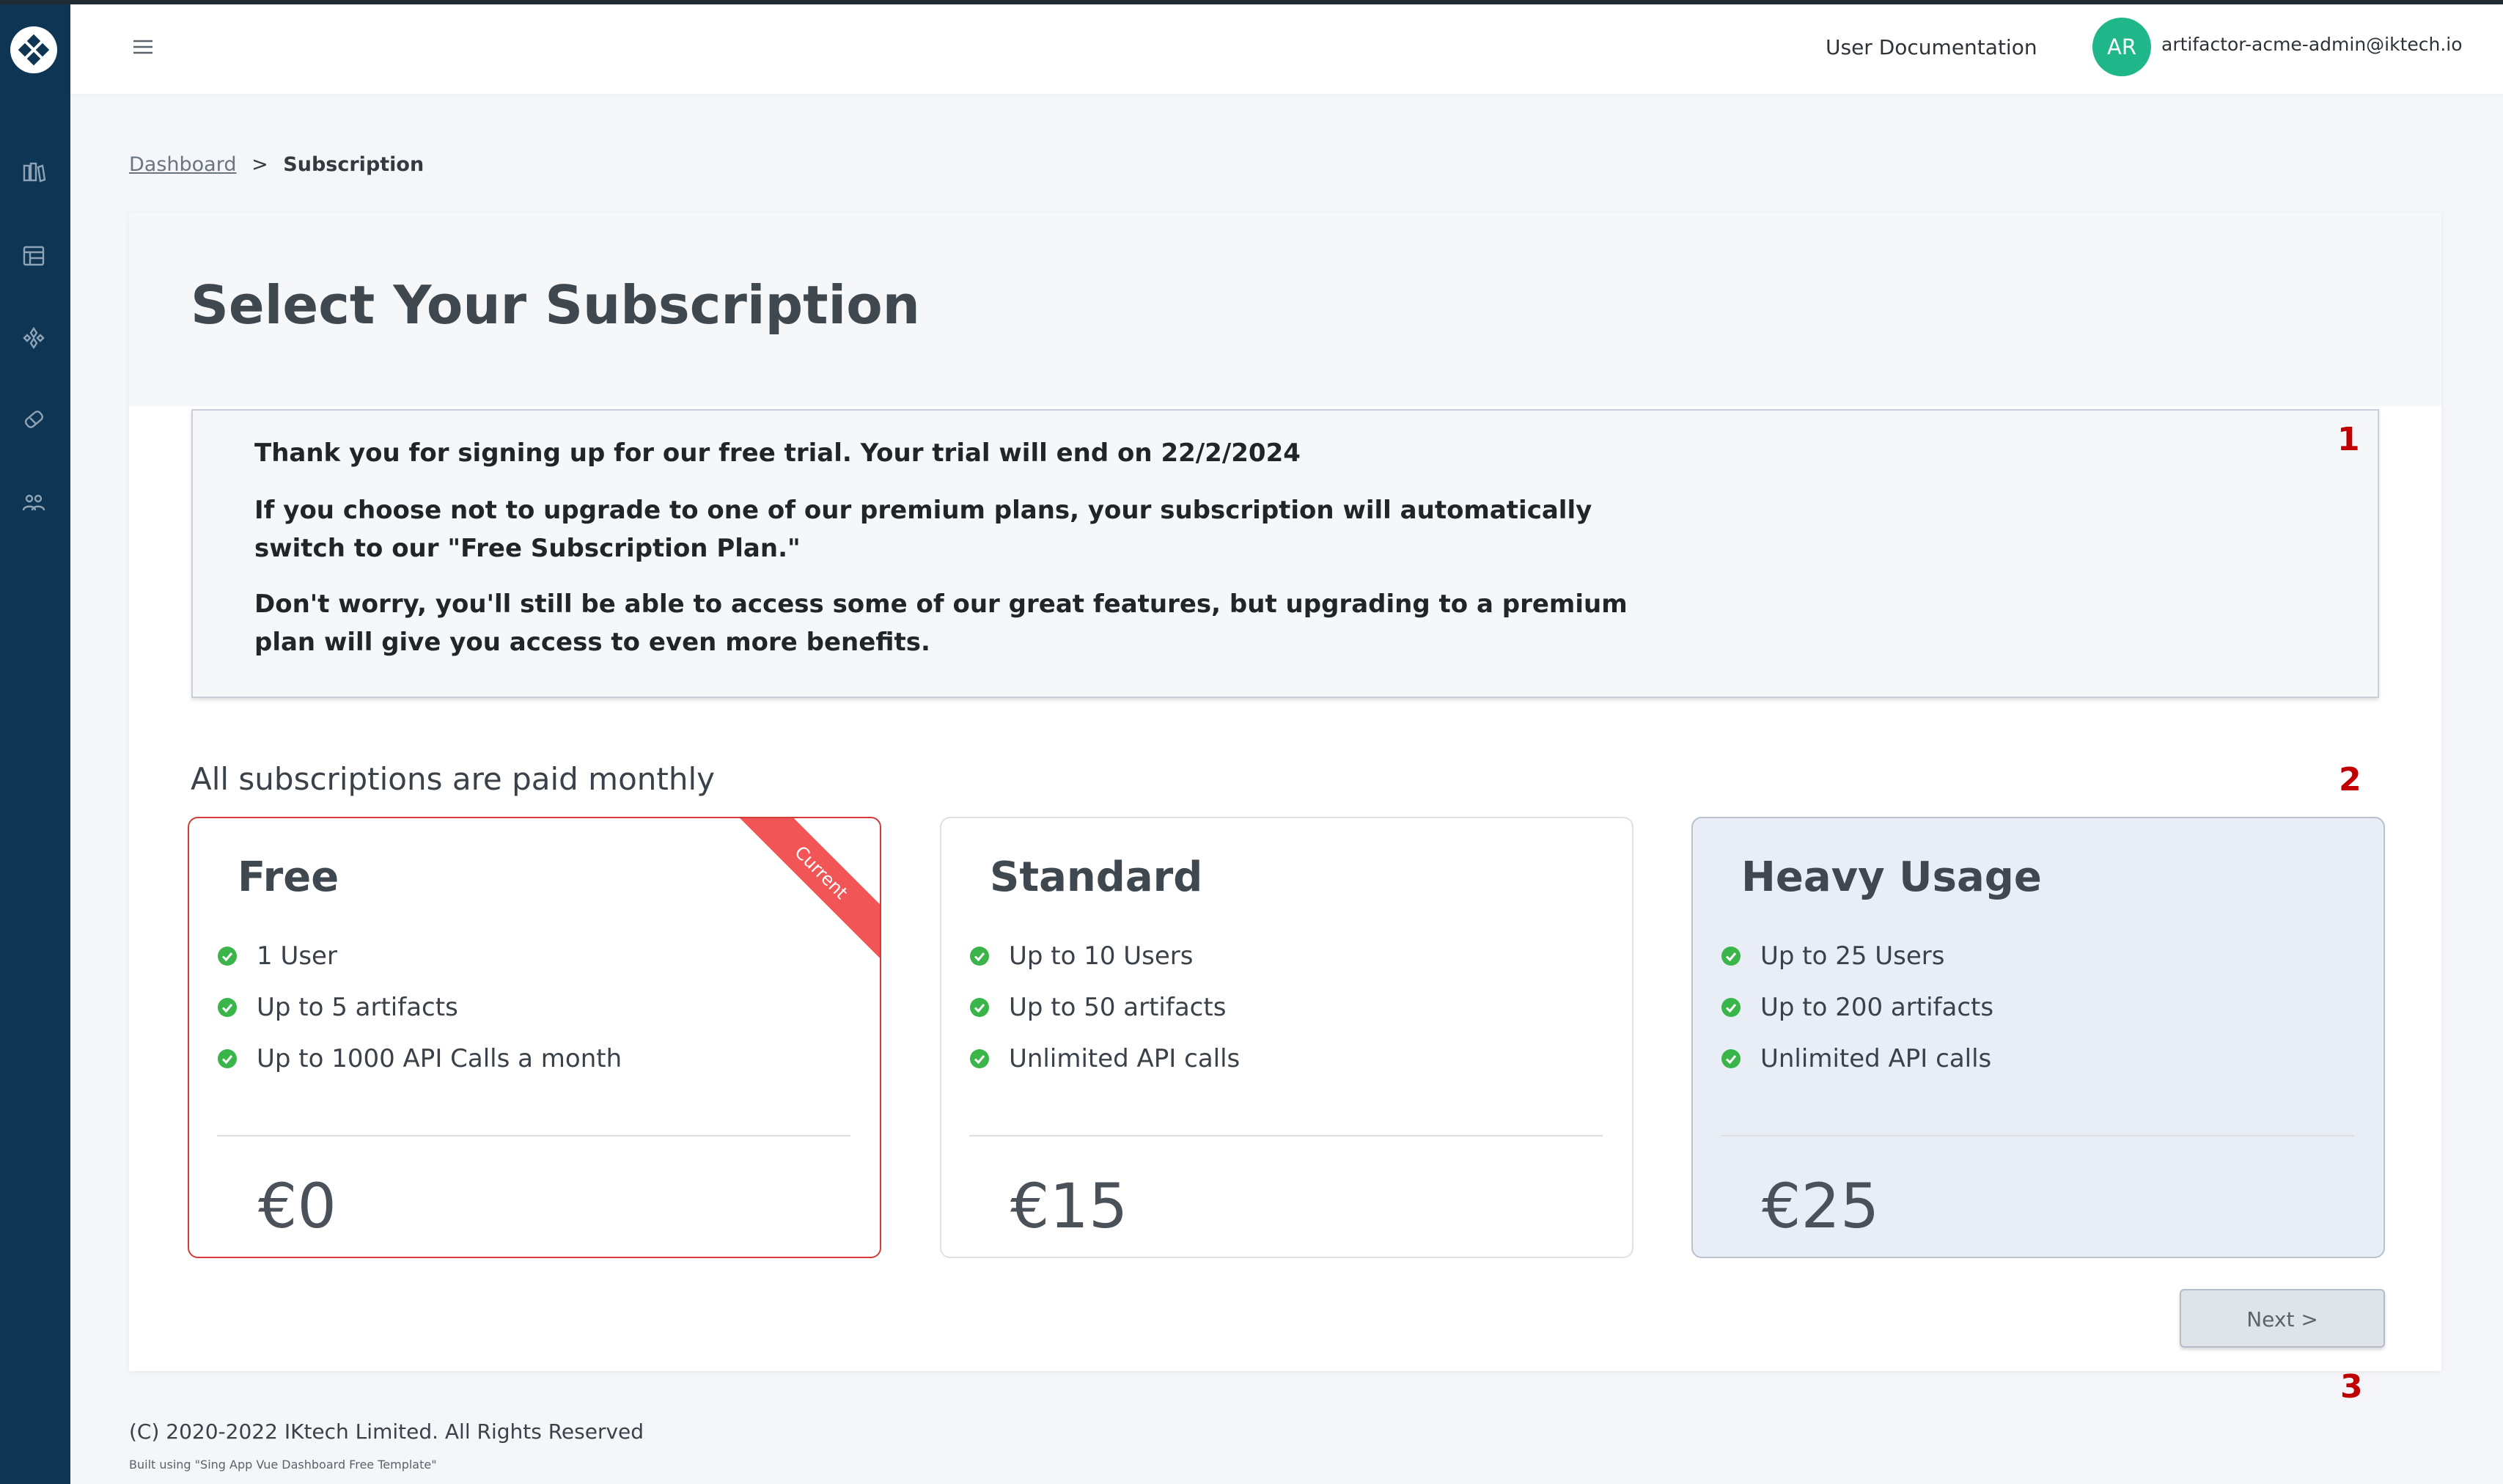 The height and width of the screenshot is (1484, 2503). Describe the element at coordinates (555, 305) in the screenshot. I see `page-title: Select Your Subscription` at that location.